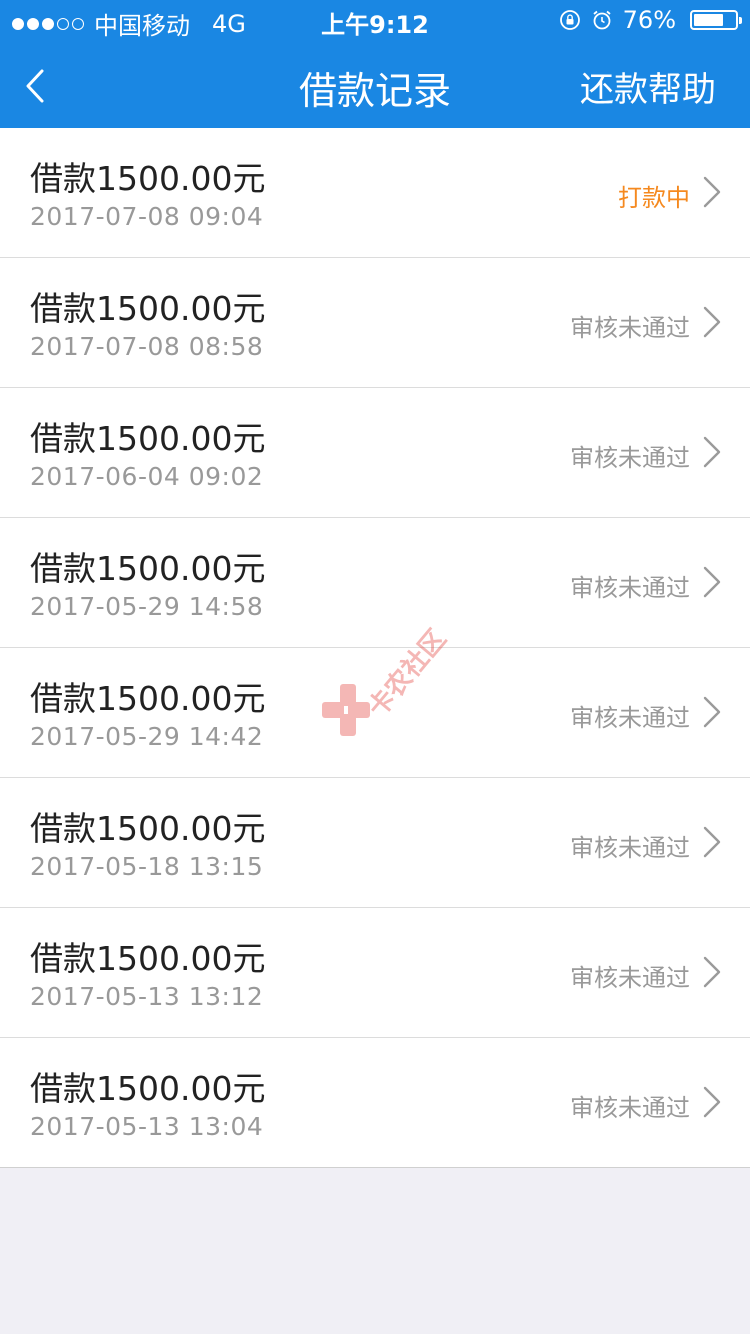  I want to click on loan-record-row: 借款1500.00元 2017-07-08 08:58 审核未通过, so click(375, 323).